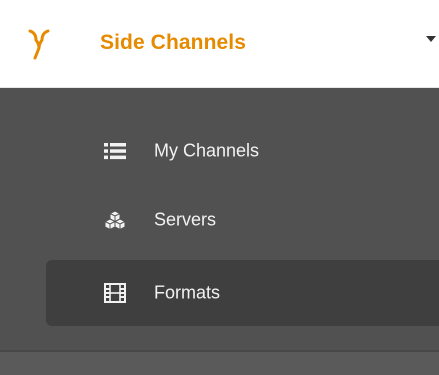 Image resolution: width=439 pixels, height=375 pixels. What do you see at coordinates (219, 362) in the screenshot?
I see `sidebar-footer` at bounding box center [219, 362].